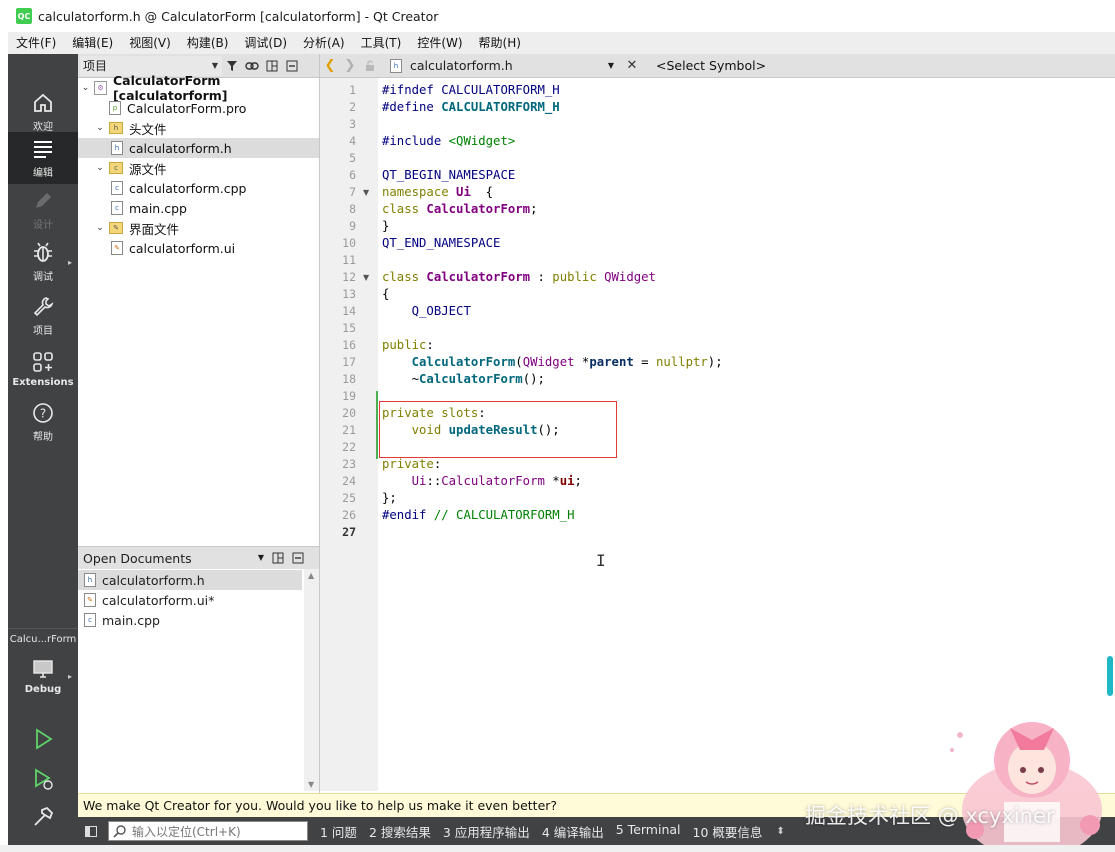 The width and height of the screenshot is (1115, 852). Describe the element at coordinates (36, 43) in the screenshot. I see `menu-item-0: 文件(F)` at that location.